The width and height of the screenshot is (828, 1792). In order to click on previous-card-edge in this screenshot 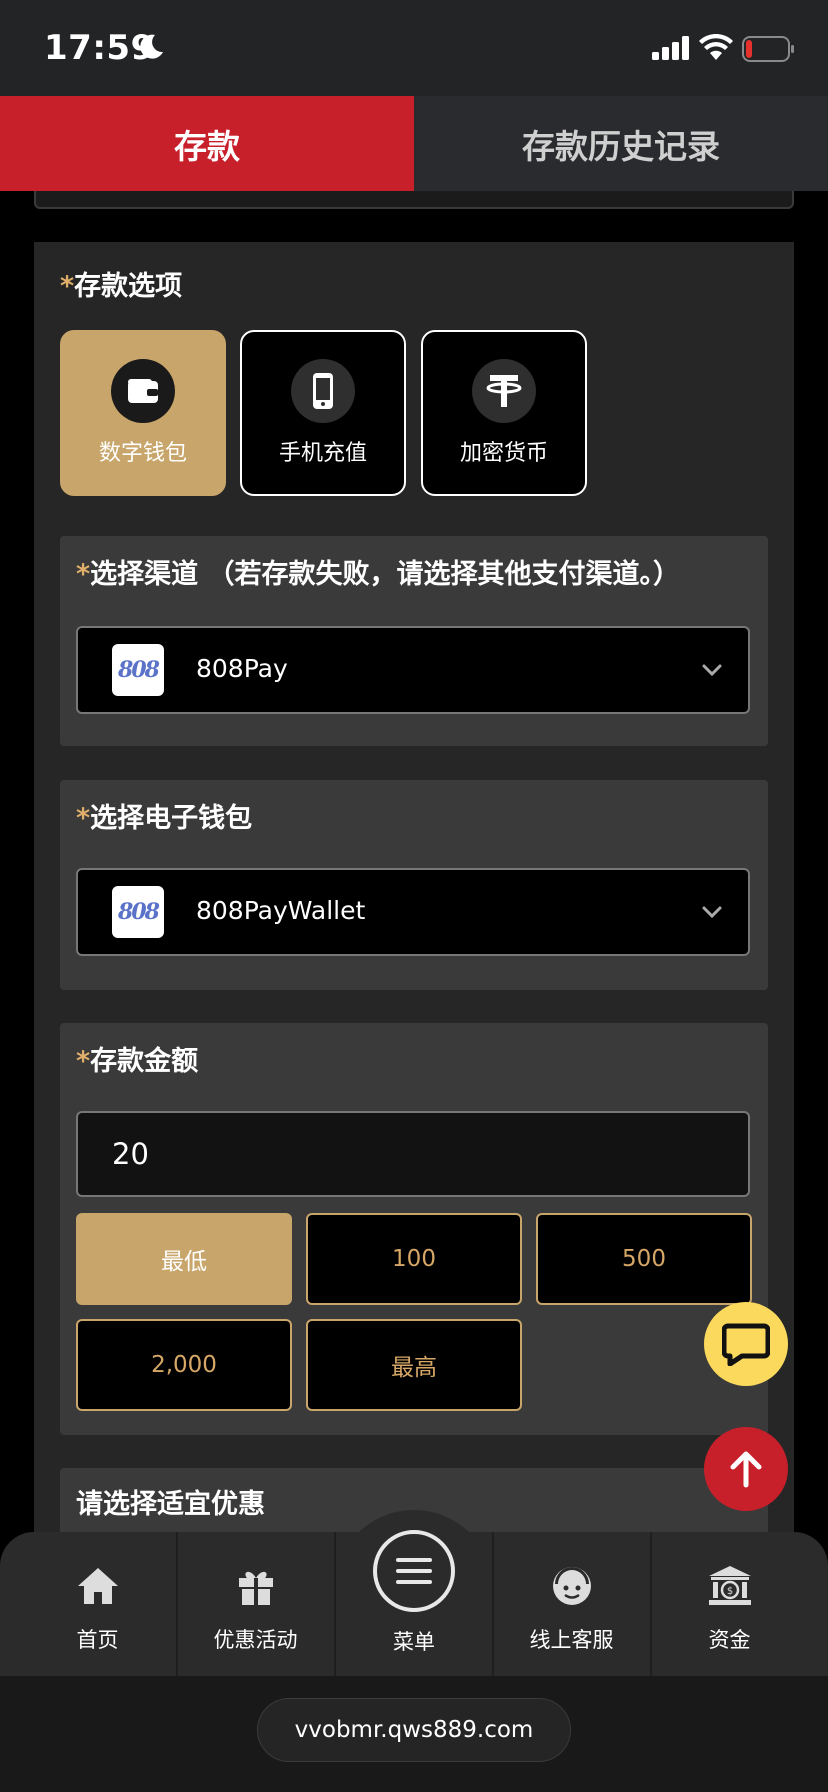, I will do `click(414, 200)`.